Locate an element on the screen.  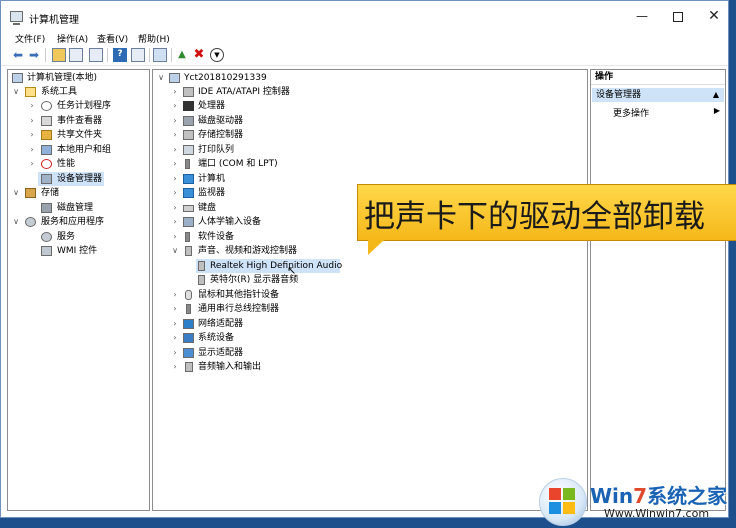
tree-item-services-apps: ∨ 服务和应用程序 is located at coordinates (79, 222).